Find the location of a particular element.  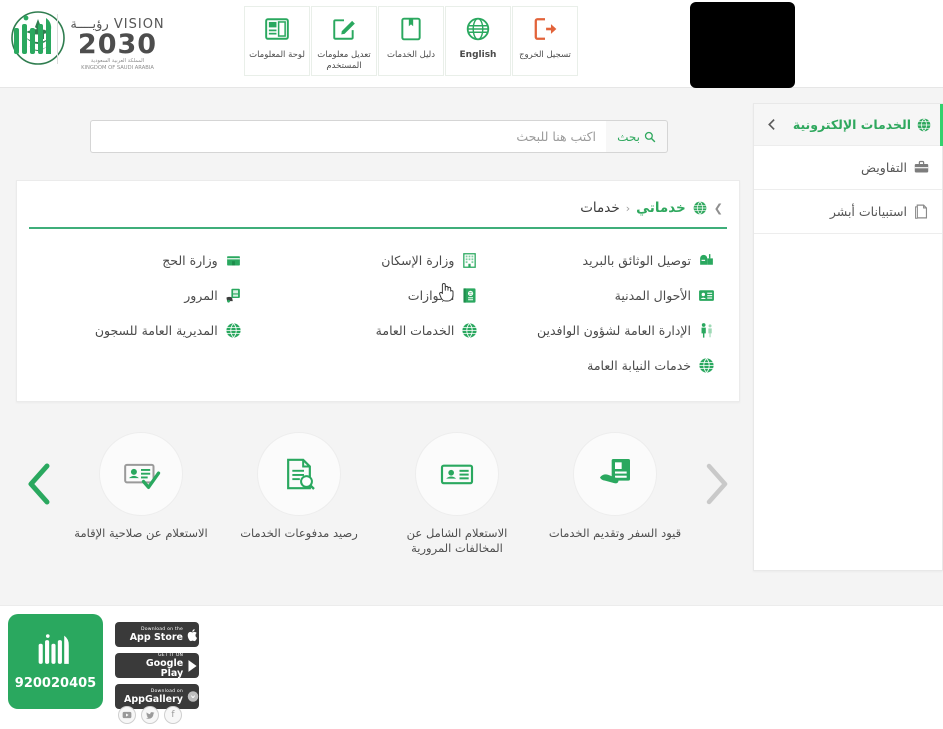

service-civil-affairs: الأحوال المدنية is located at coordinates (614, 295).